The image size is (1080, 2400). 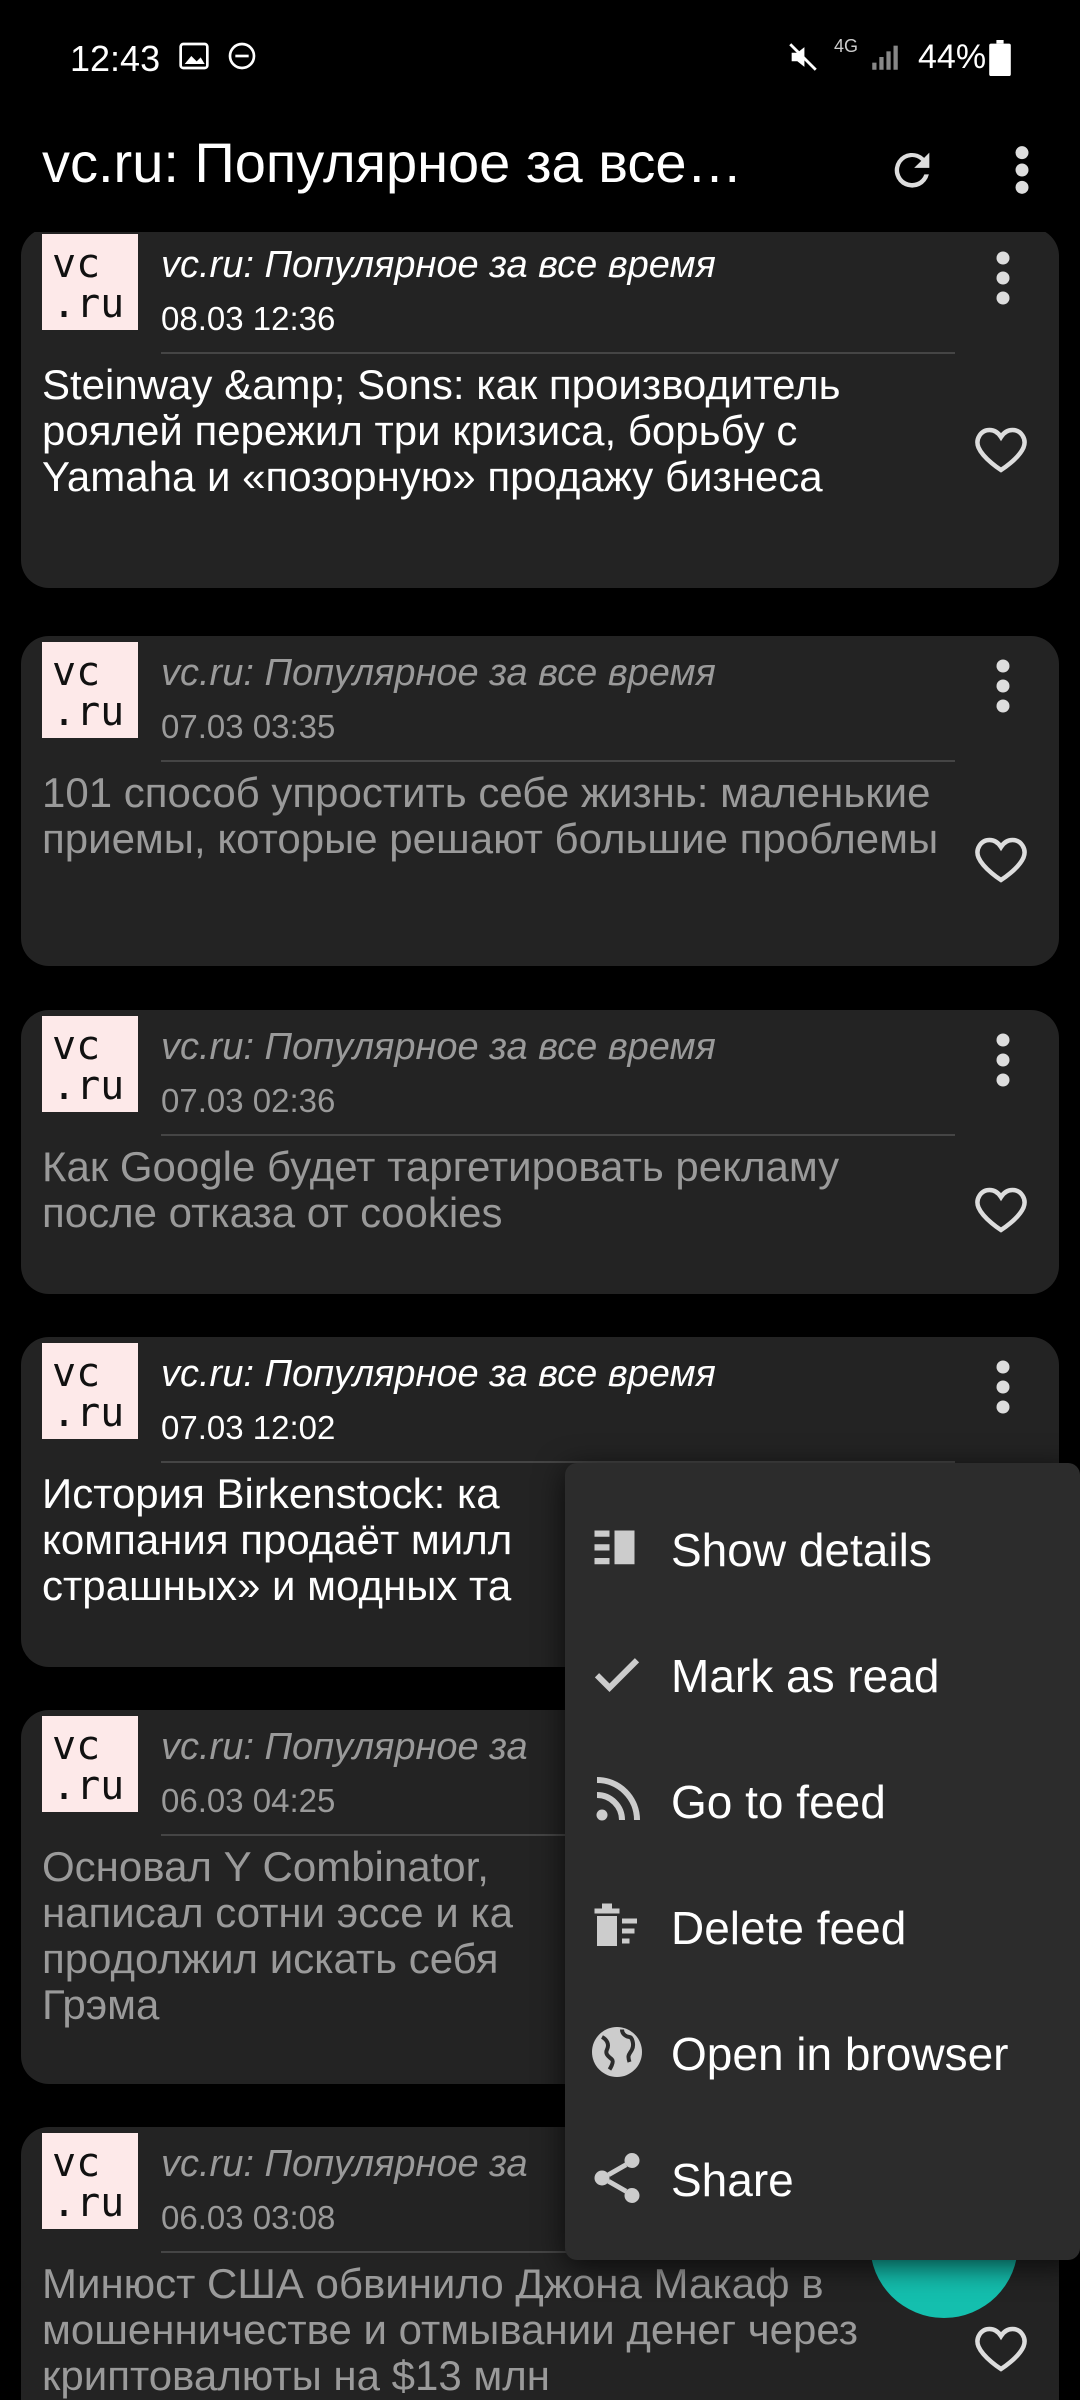 What do you see at coordinates (242, 58) in the screenshot?
I see `dnd-icon` at bounding box center [242, 58].